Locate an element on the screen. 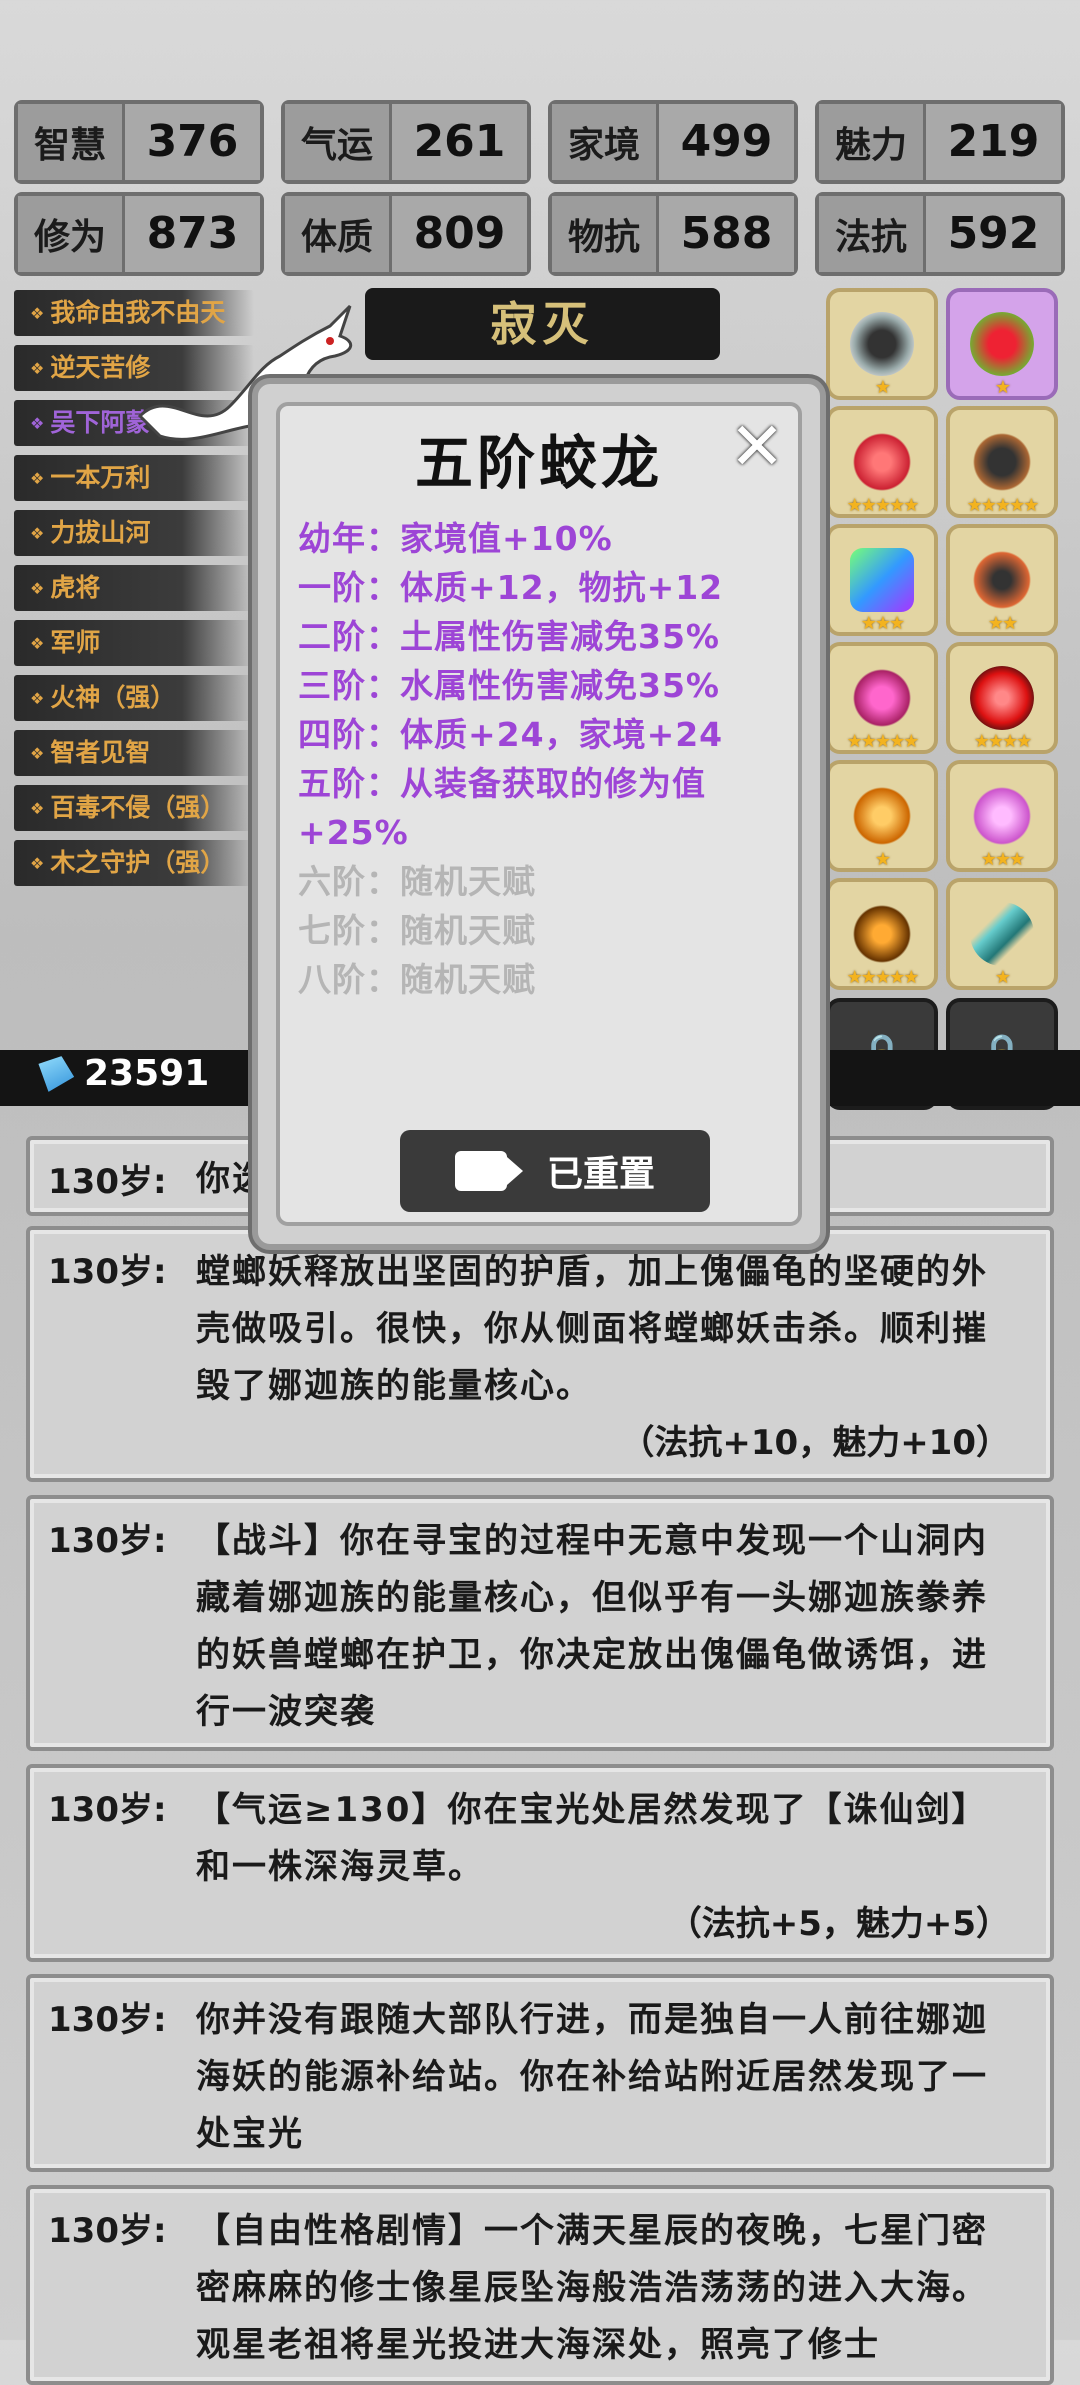  level-entry: 四阶：体质+24，家境+24 is located at coordinates (511, 734).